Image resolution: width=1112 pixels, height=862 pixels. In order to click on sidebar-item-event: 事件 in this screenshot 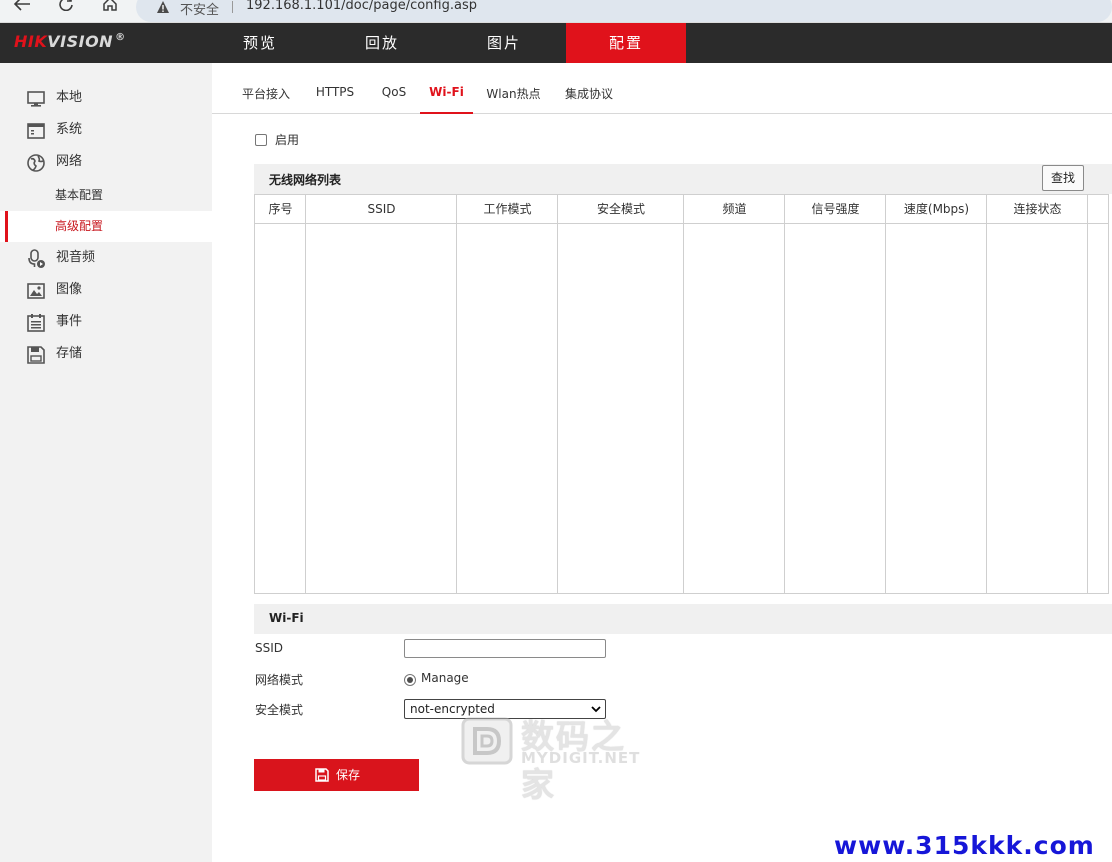, I will do `click(106, 322)`.